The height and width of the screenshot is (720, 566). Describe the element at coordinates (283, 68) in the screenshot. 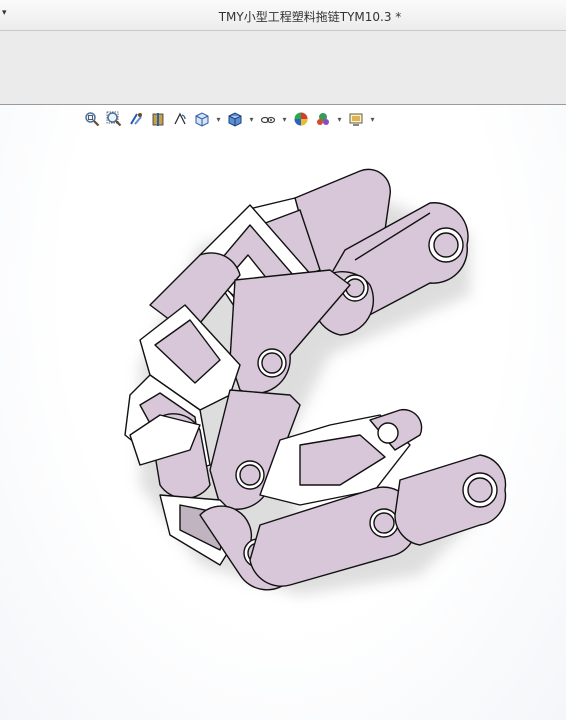

I see `command-manager-ribbon` at that location.